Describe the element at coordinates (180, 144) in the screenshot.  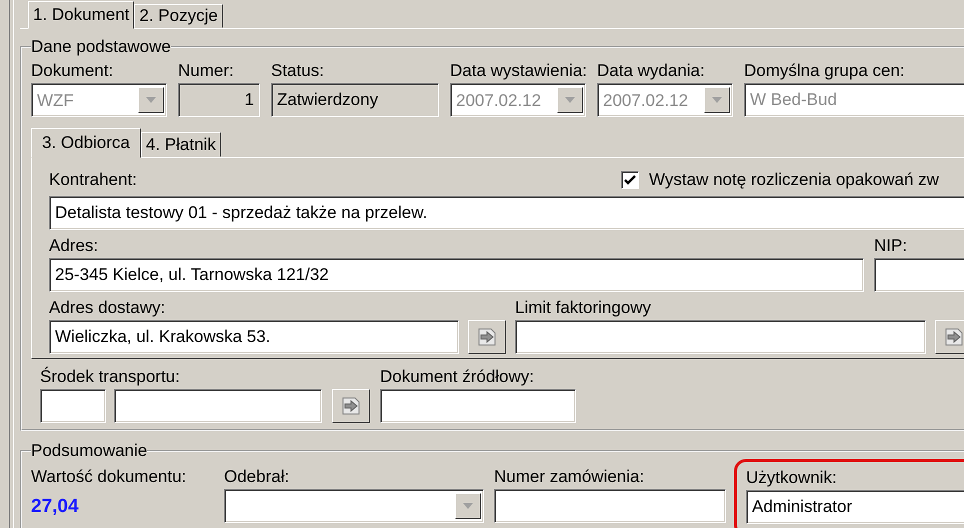
I see `tab: 4. Płatnik` at that location.